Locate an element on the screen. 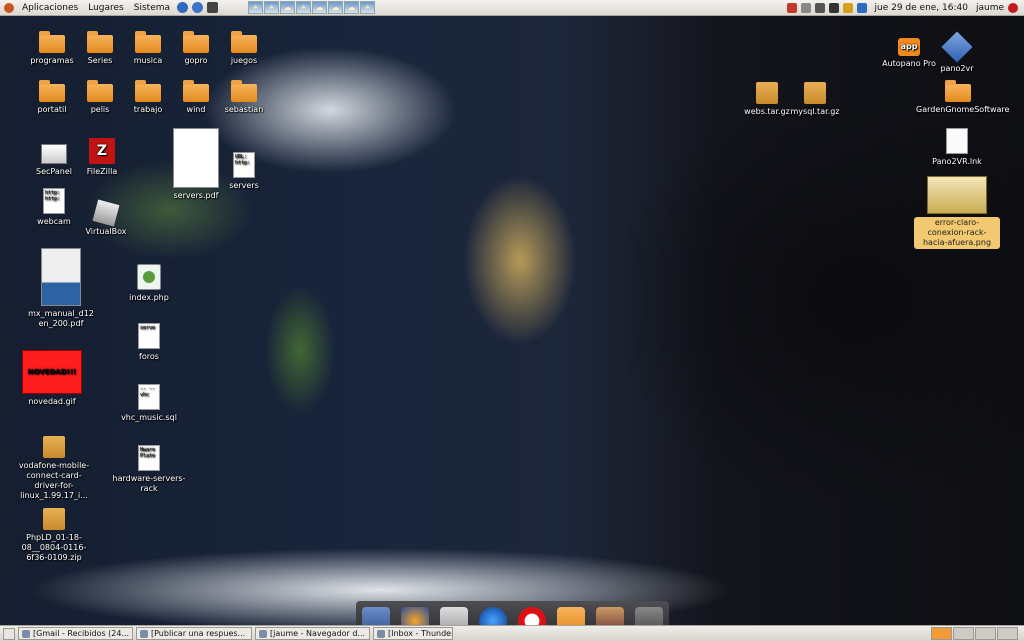 This screenshot has height=641, width=1024. file-phpld-zip: PhpLD_01-18-08__0804-0116-6f36-0109.zip is located at coordinates (54, 534).